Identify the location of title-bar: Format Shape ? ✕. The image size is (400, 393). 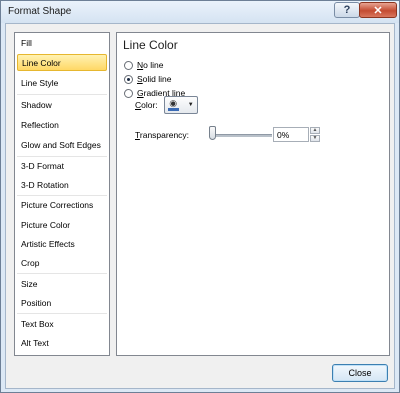
(200, 12).